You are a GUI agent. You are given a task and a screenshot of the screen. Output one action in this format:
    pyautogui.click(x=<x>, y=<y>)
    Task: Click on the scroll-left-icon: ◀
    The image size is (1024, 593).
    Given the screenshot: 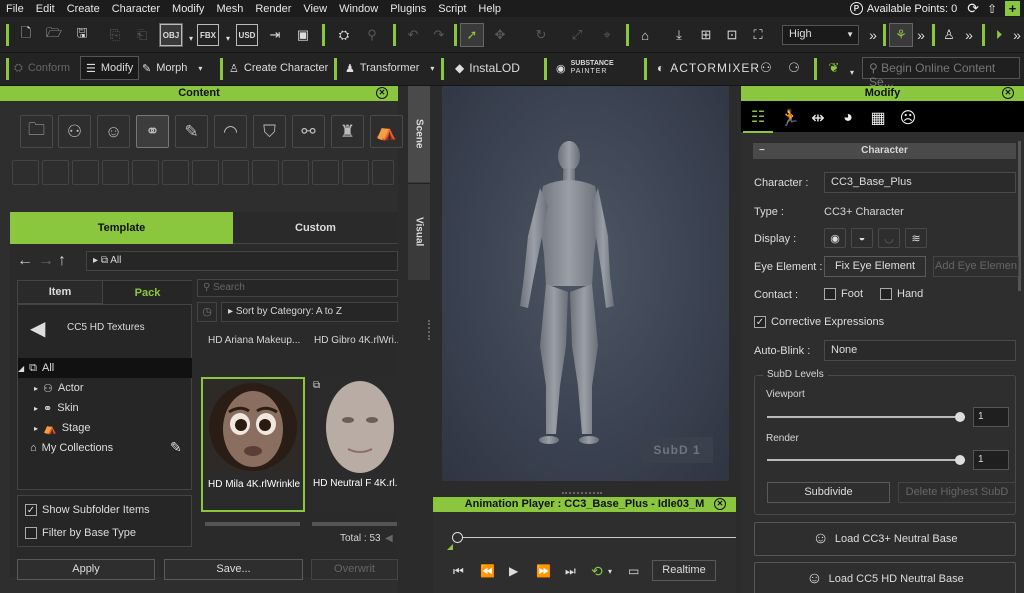 What is the action you would take?
    pyautogui.click(x=389, y=538)
    